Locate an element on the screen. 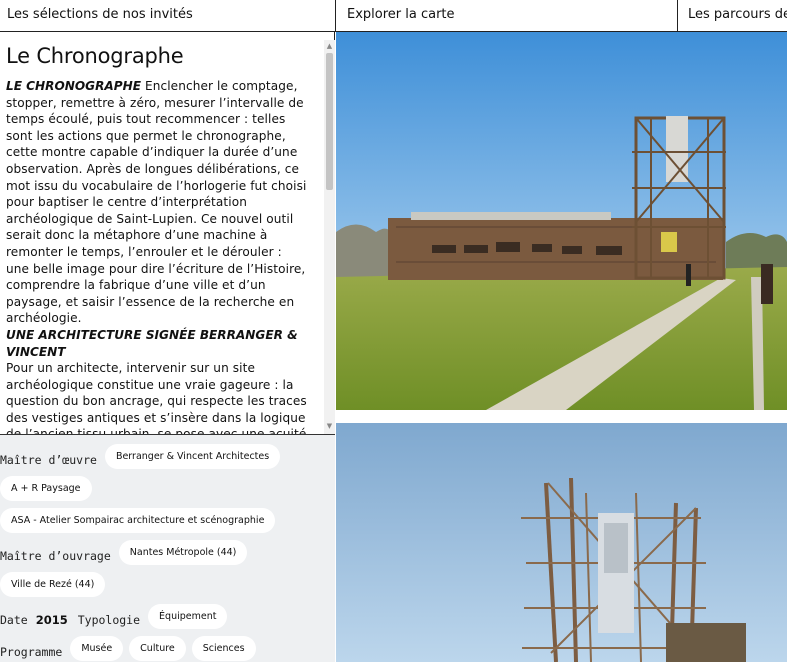 The height and width of the screenshot is (668, 787). programme-row: Programme Musée Culture Sciences is located at coordinates (167, 652).